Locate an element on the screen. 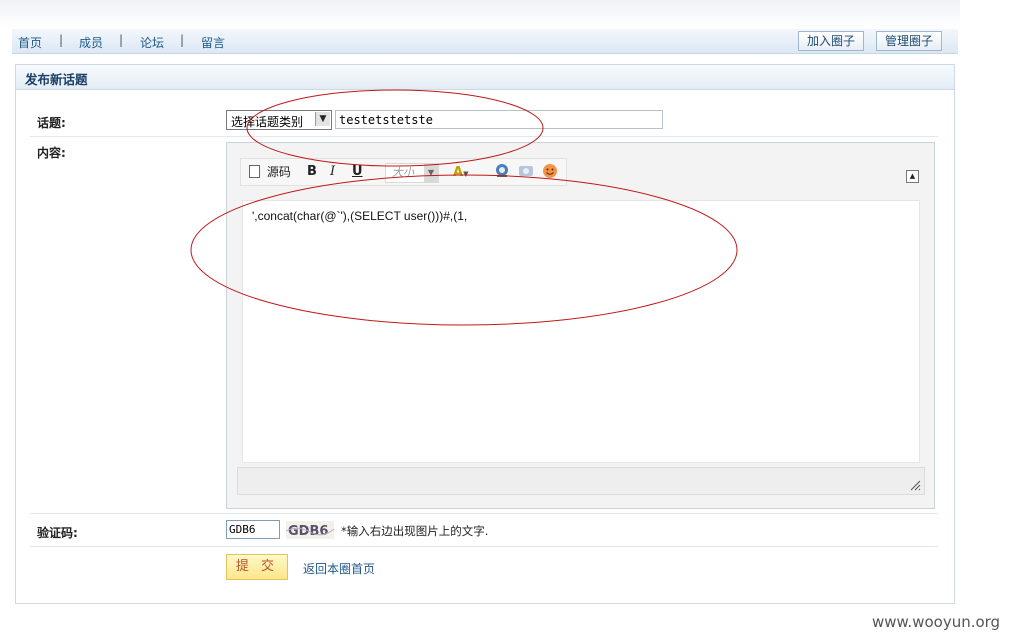 The height and width of the screenshot is (633, 1009). back-to-circle-link: 返回本圈首页 is located at coordinates (339, 568).